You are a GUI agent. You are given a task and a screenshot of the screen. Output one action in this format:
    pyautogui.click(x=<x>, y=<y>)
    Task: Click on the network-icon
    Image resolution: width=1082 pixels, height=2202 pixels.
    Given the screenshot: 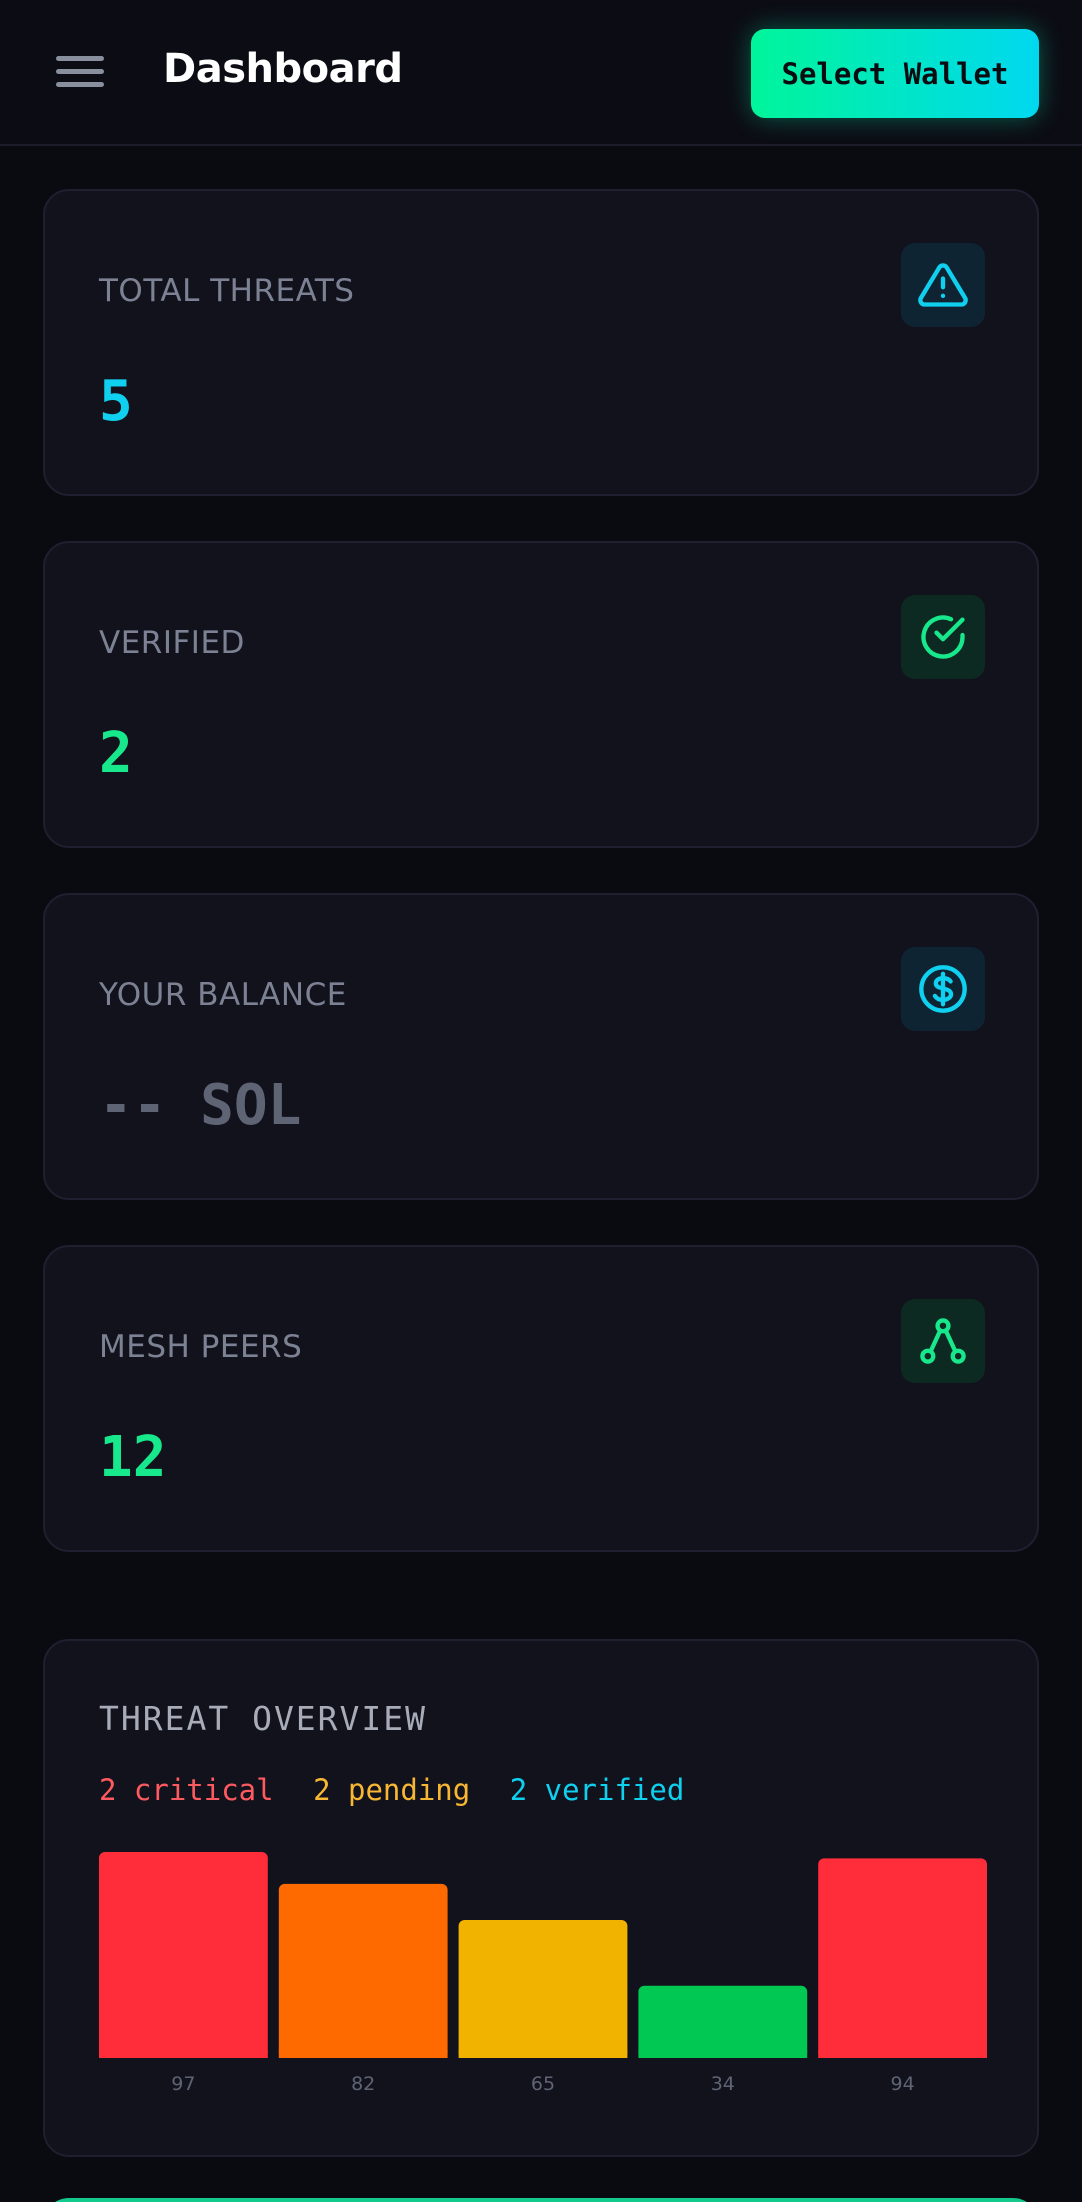 What is the action you would take?
    pyautogui.click(x=943, y=1341)
    